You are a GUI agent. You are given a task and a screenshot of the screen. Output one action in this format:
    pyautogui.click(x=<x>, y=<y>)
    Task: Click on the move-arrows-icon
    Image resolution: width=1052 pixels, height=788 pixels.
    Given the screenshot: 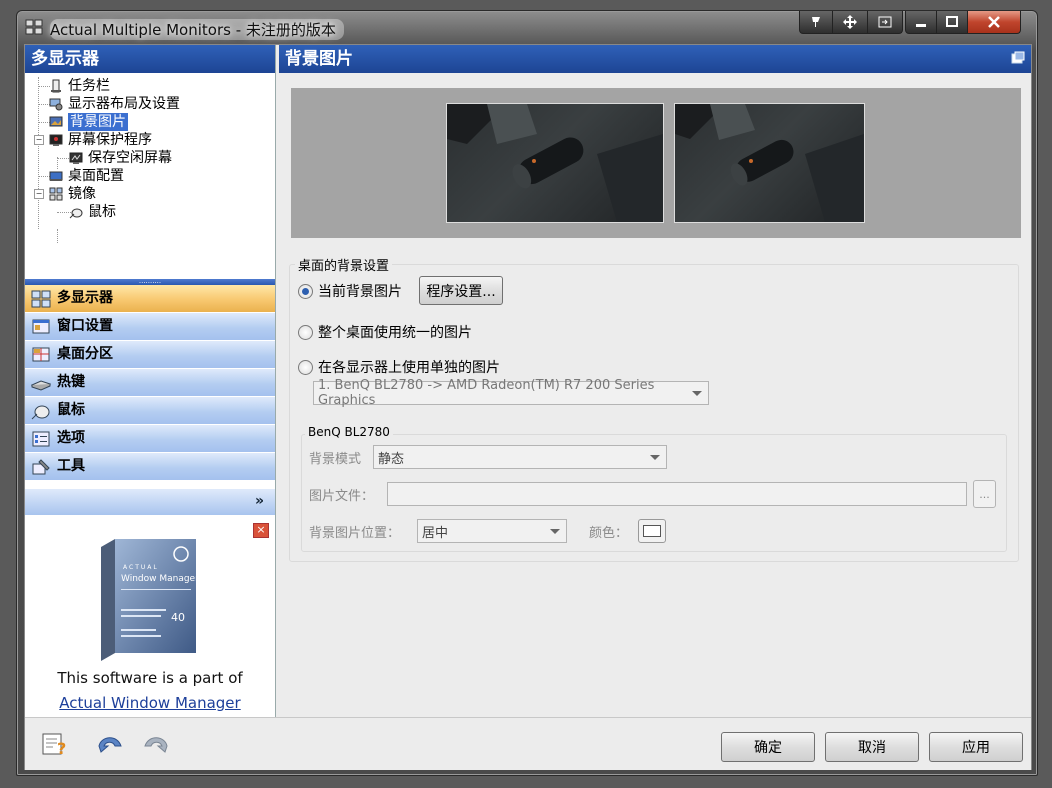 What is the action you would take?
    pyautogui.click(x=850, y=22)
    